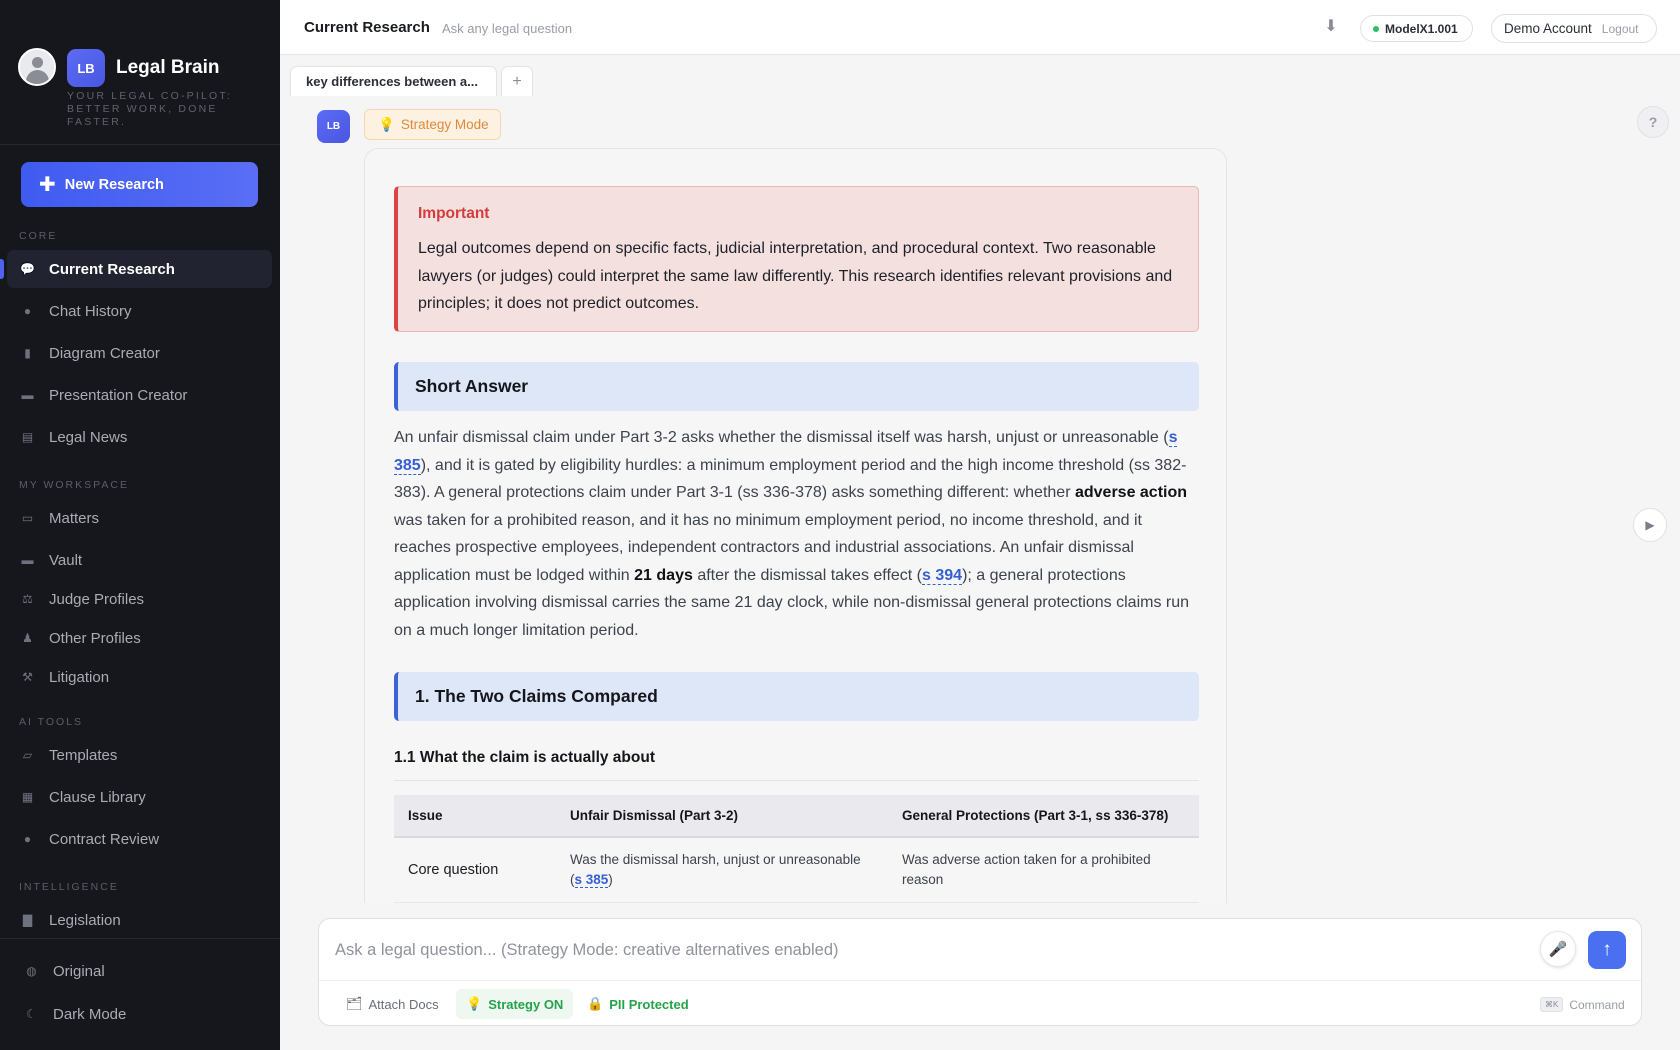 This screenshot has height=1050, width=1680. I want to click on sidebar-item-label: Legislation, so click(85, 920).